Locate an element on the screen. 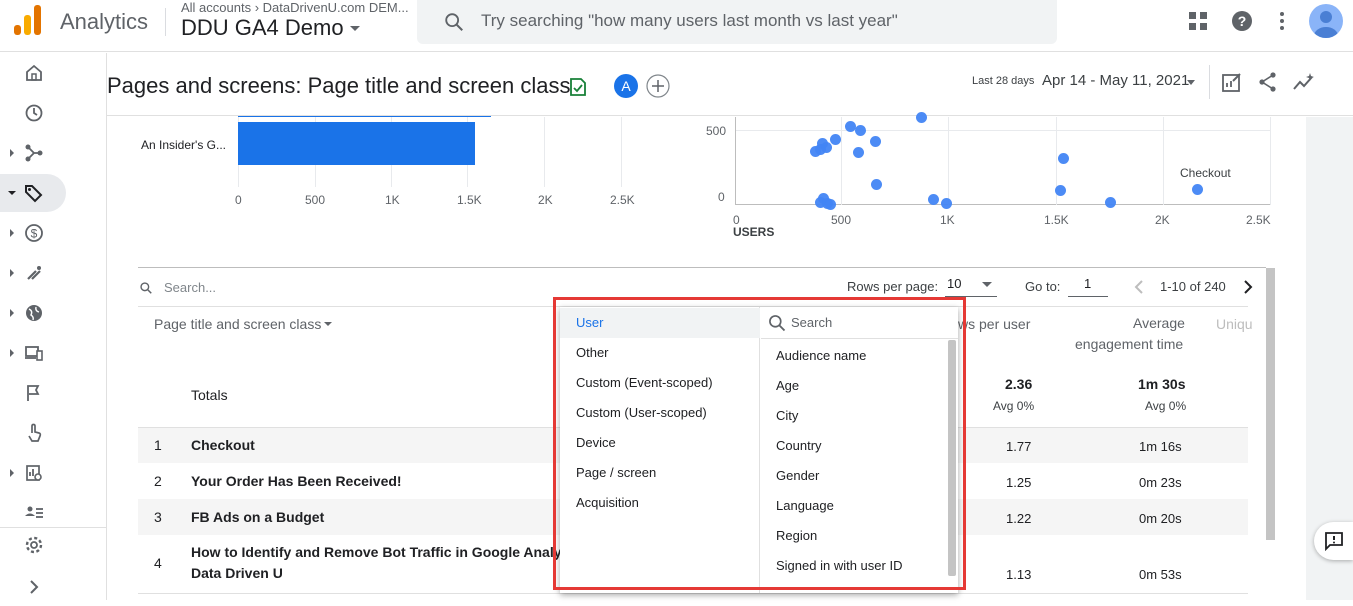 The height and width of the screenshot is (606, 1353). flow-icon is located at coordinates (34, 153).